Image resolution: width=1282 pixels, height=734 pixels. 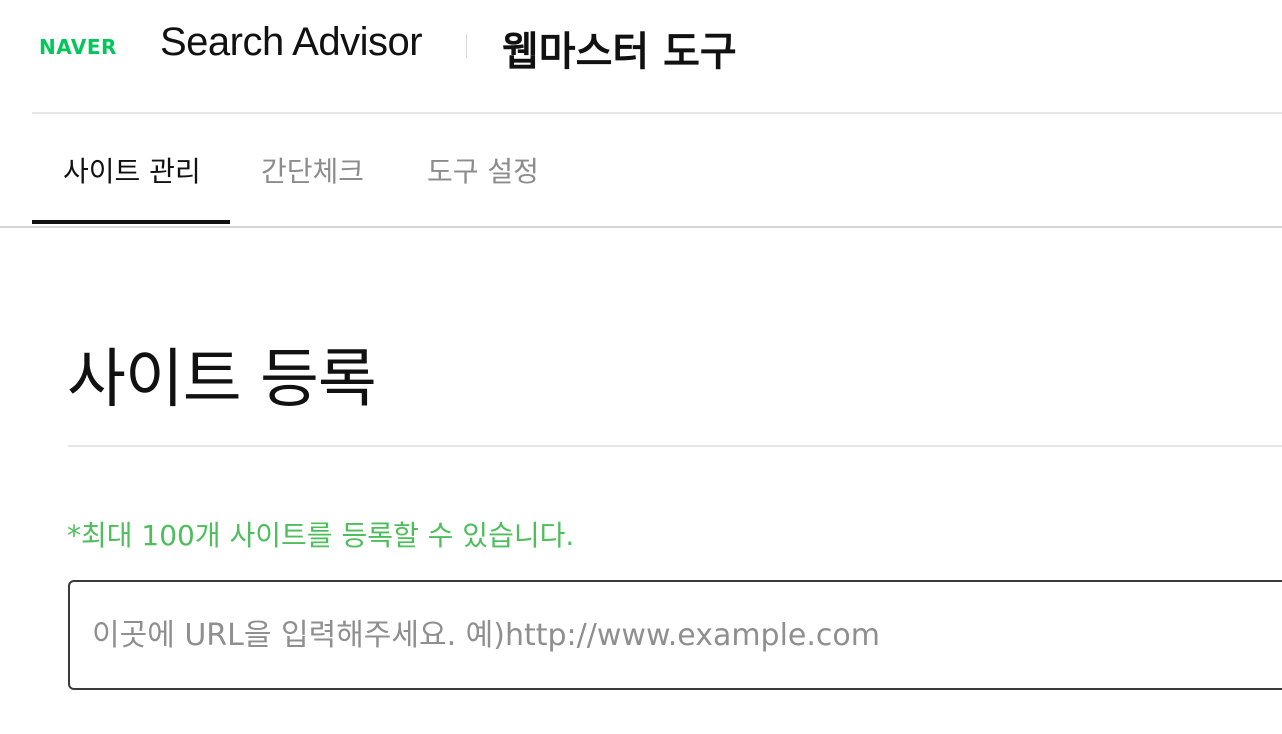 I want to click on site-url-input, so click(x=675, y=635).